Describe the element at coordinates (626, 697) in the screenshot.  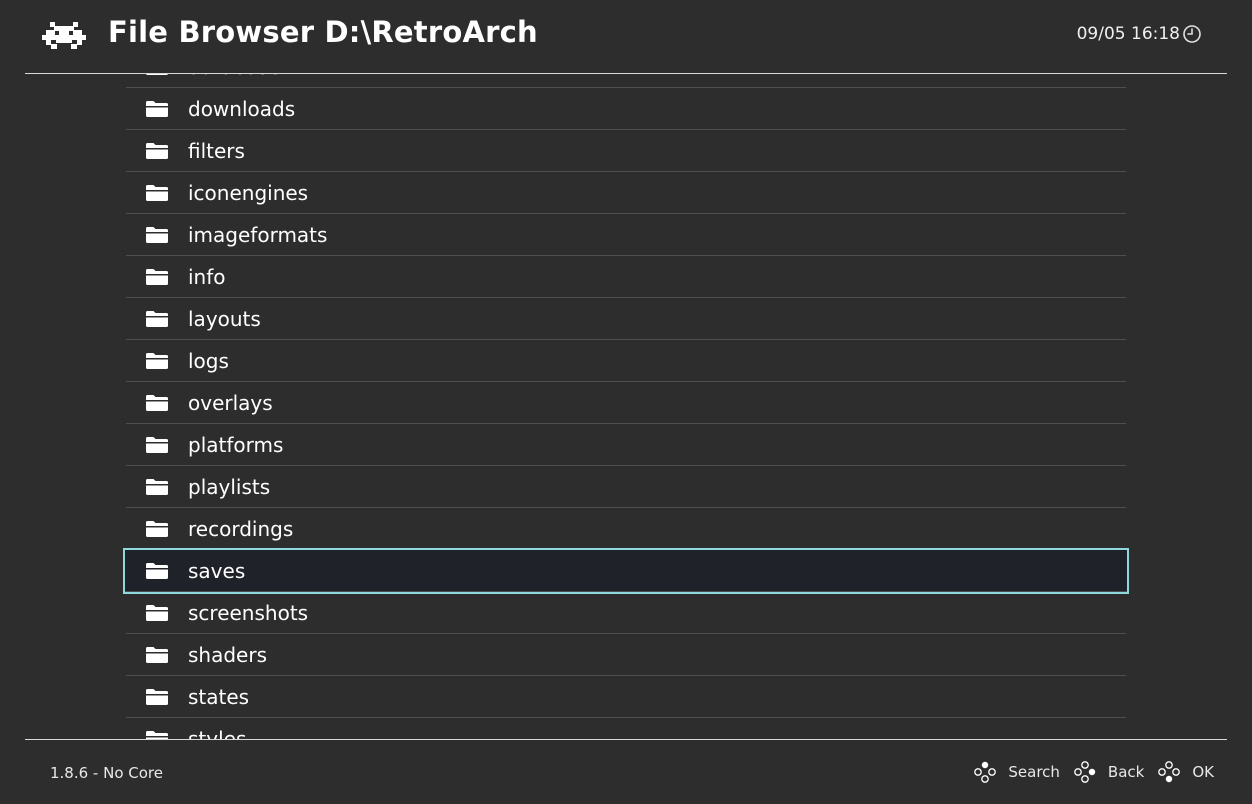
I see `list-item: states` at that location.